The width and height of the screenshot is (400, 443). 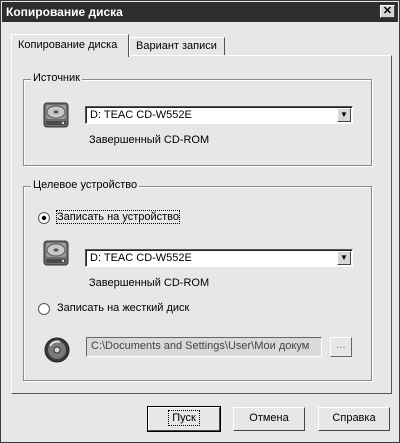 I want to click on cancel-button: Отмена, so click(x=269, y=419).